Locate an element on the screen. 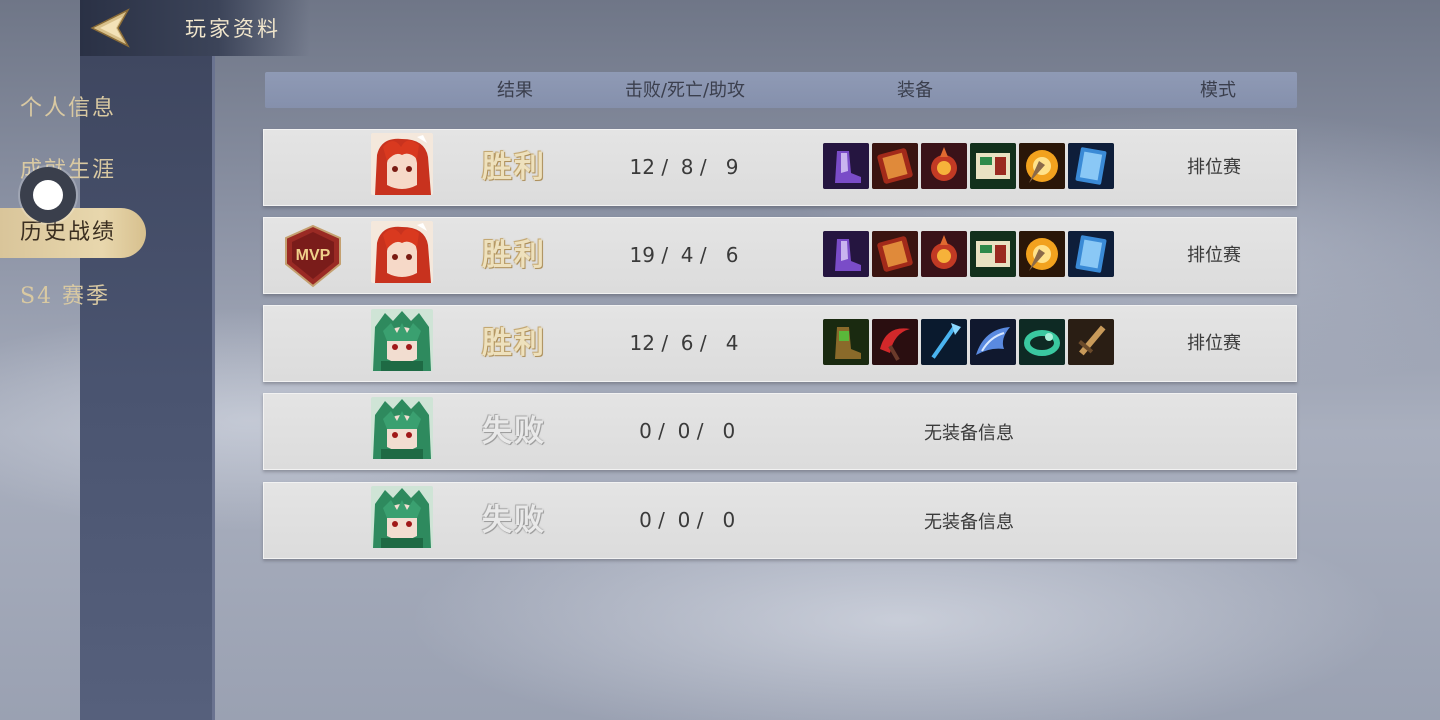 This screenshot has width=1440, height=720. red-scythe-item-icon is located at coordinates (895, 342).